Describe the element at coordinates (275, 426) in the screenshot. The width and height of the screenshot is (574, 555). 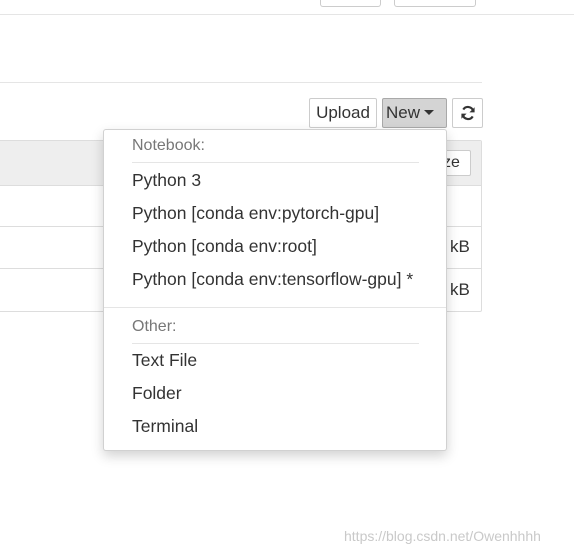
I see `menu-item-terminal: Terminal` at that location.